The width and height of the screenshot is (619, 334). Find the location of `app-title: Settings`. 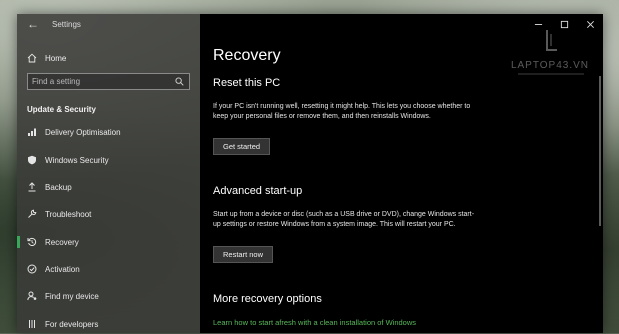

app-title: Settings is located at coordinates (66, 24).